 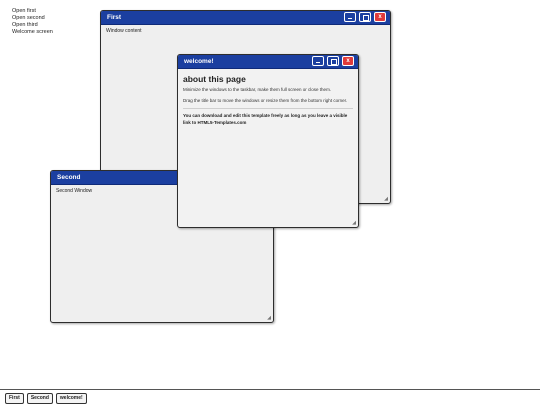 What do you see at coordinates (32, 32) in the screenshot?
I see `welcome-screen-link: Welcome screen` at bounding box center [32, 32].